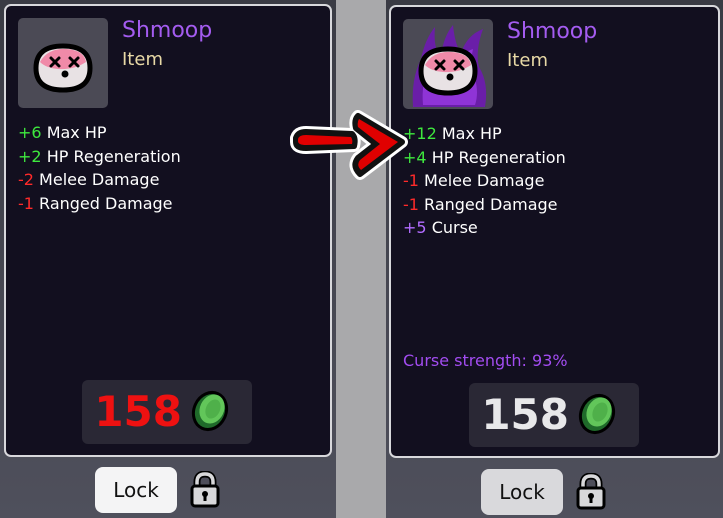 The height and width of the screenshot is (518, 723). I want to click on stat-row-melee-damage: -2 Melee Damage, so click(99, 180).